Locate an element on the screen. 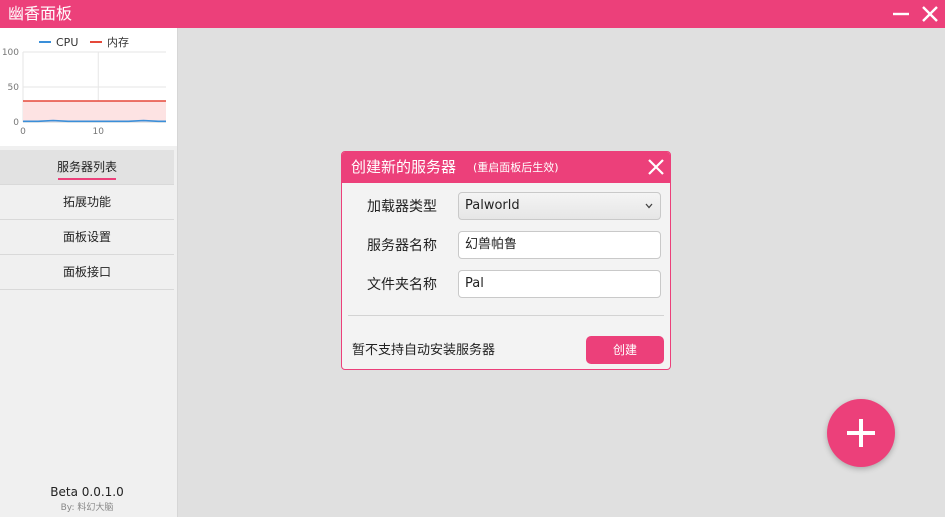 The height and width of the screenshot is (517, 945). y-tick-label: 100 is located at coordinates (10, 53).